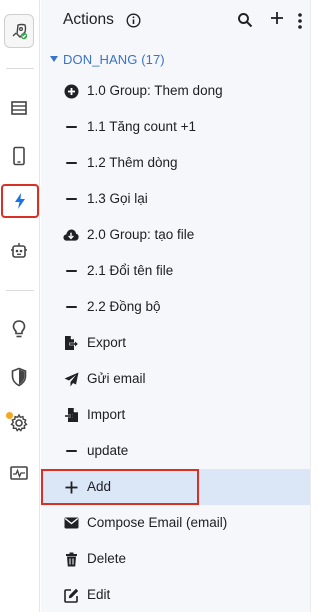 The width and height of the screenshot is (322, 612). What do you see at coordinates (141, 234) in the screenshot?
I see `item-label: 2.0 Group: tạo file` at bounding box center [141, 234].